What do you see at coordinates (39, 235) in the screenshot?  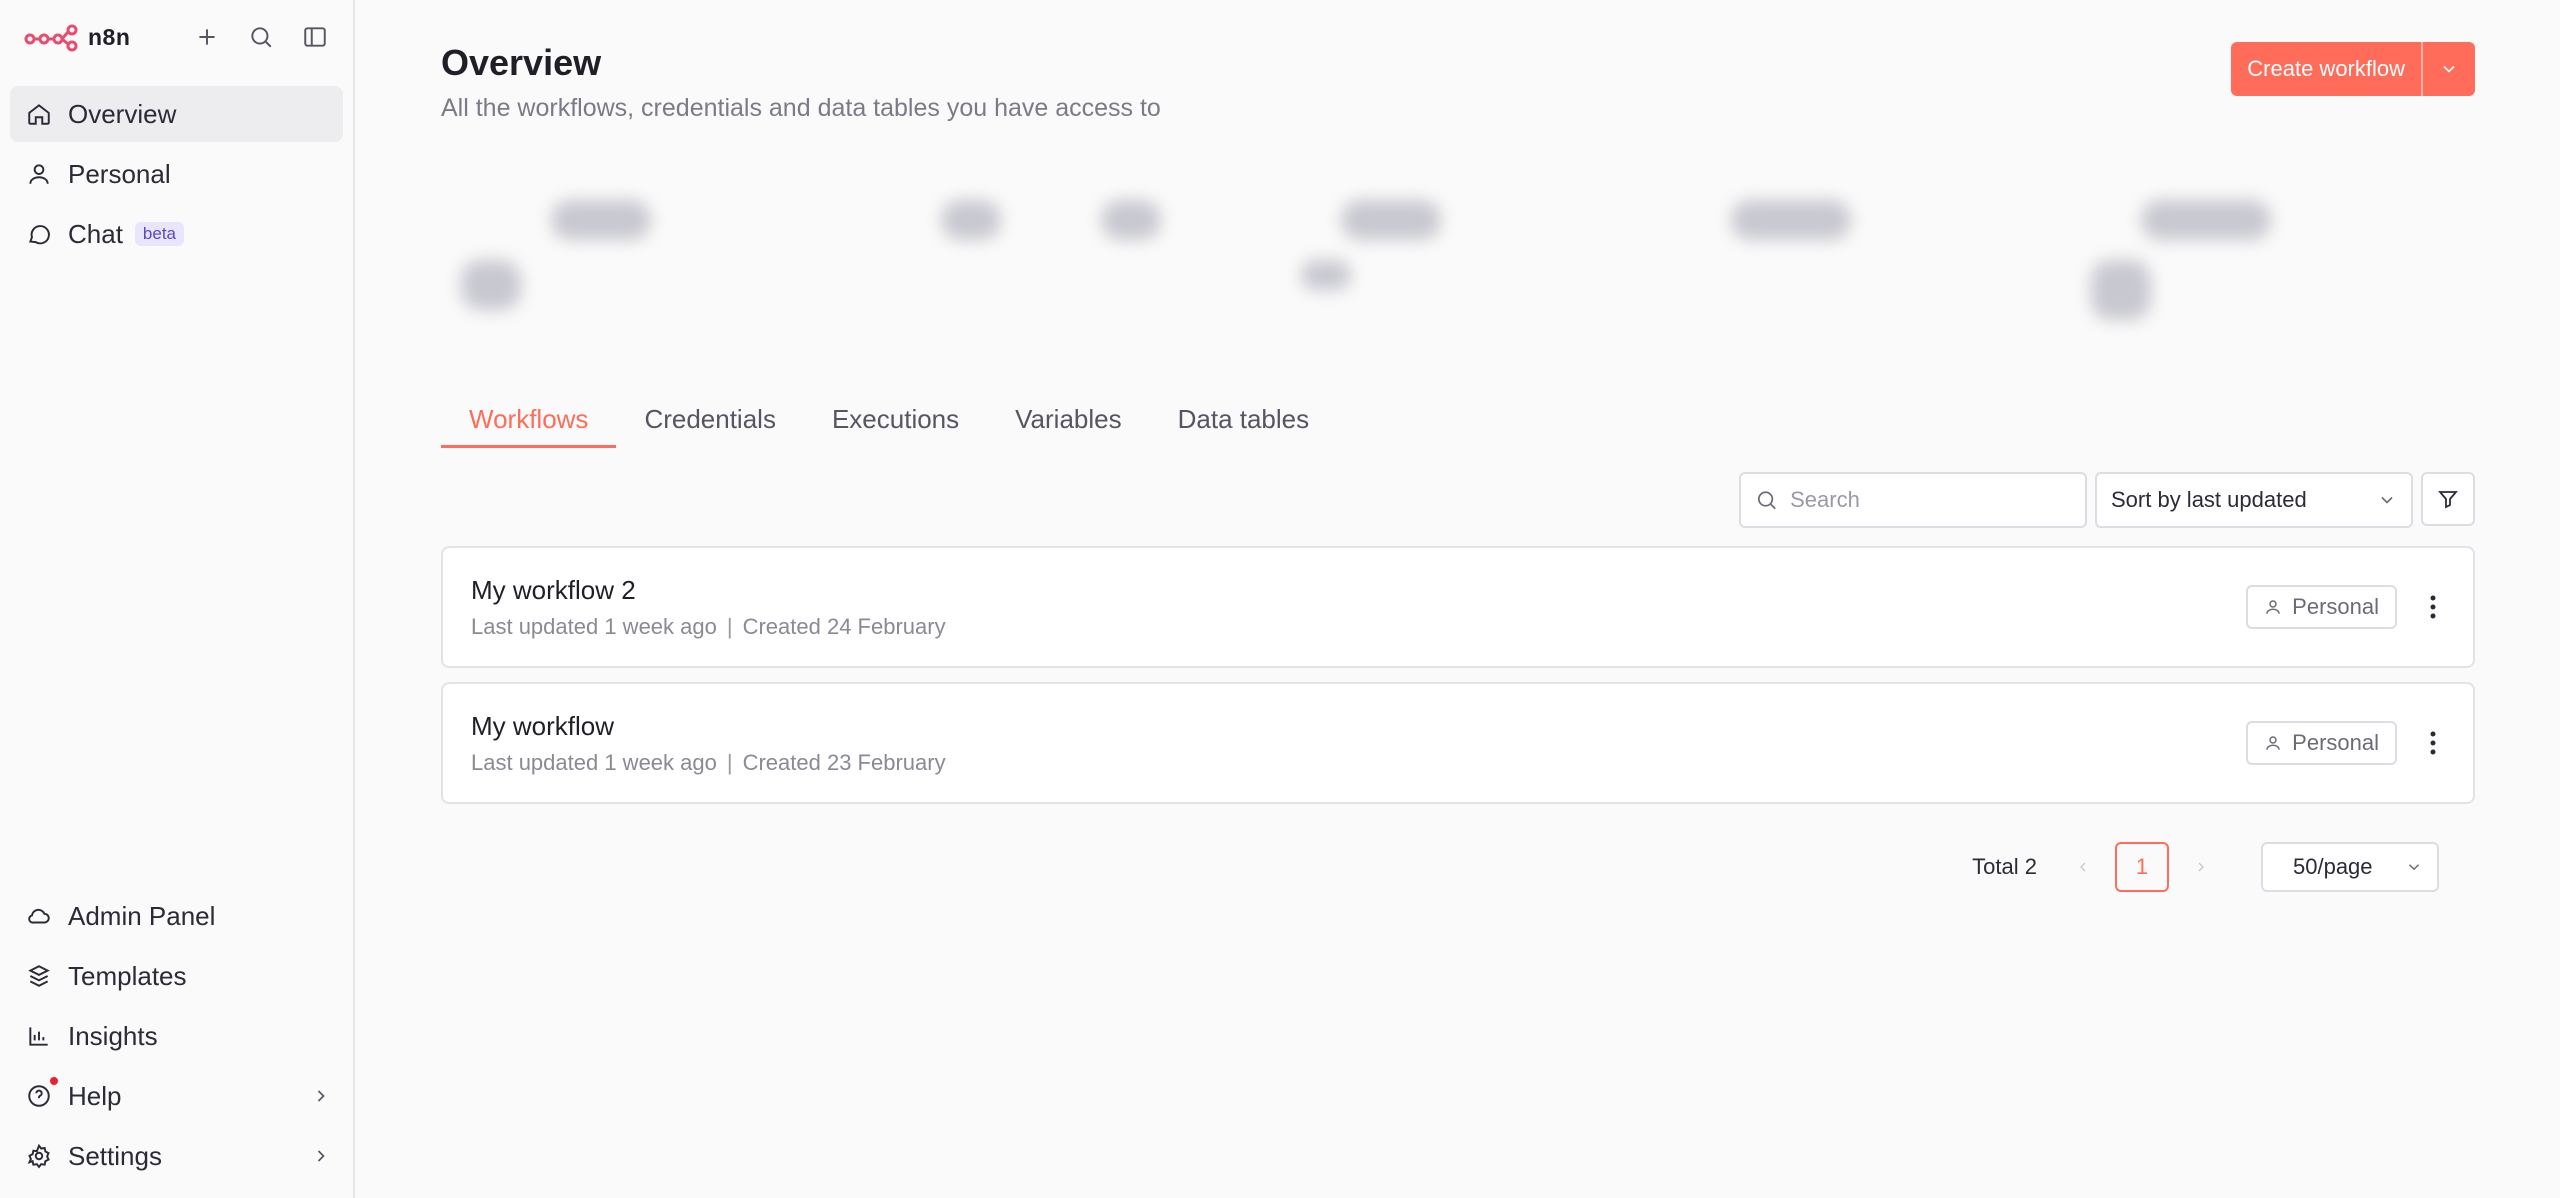 I see `chat-icon` at bounding box center [39, 235].